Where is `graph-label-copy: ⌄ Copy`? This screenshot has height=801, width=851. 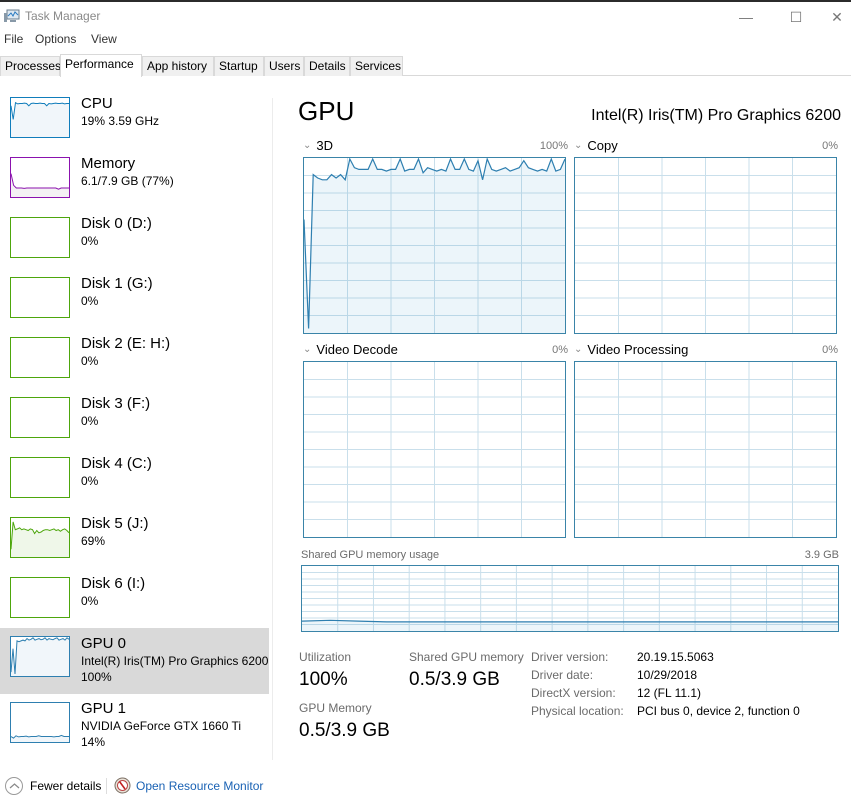 graph-label-copy: ⌄ Copy is located at coordinates (596, 145).